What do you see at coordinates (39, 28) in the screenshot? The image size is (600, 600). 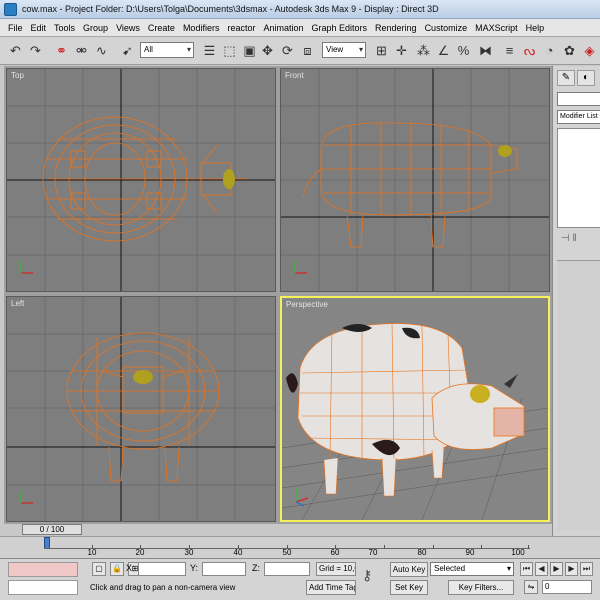 I see `menu-edit: Edit` at bounding box center [39, 28].